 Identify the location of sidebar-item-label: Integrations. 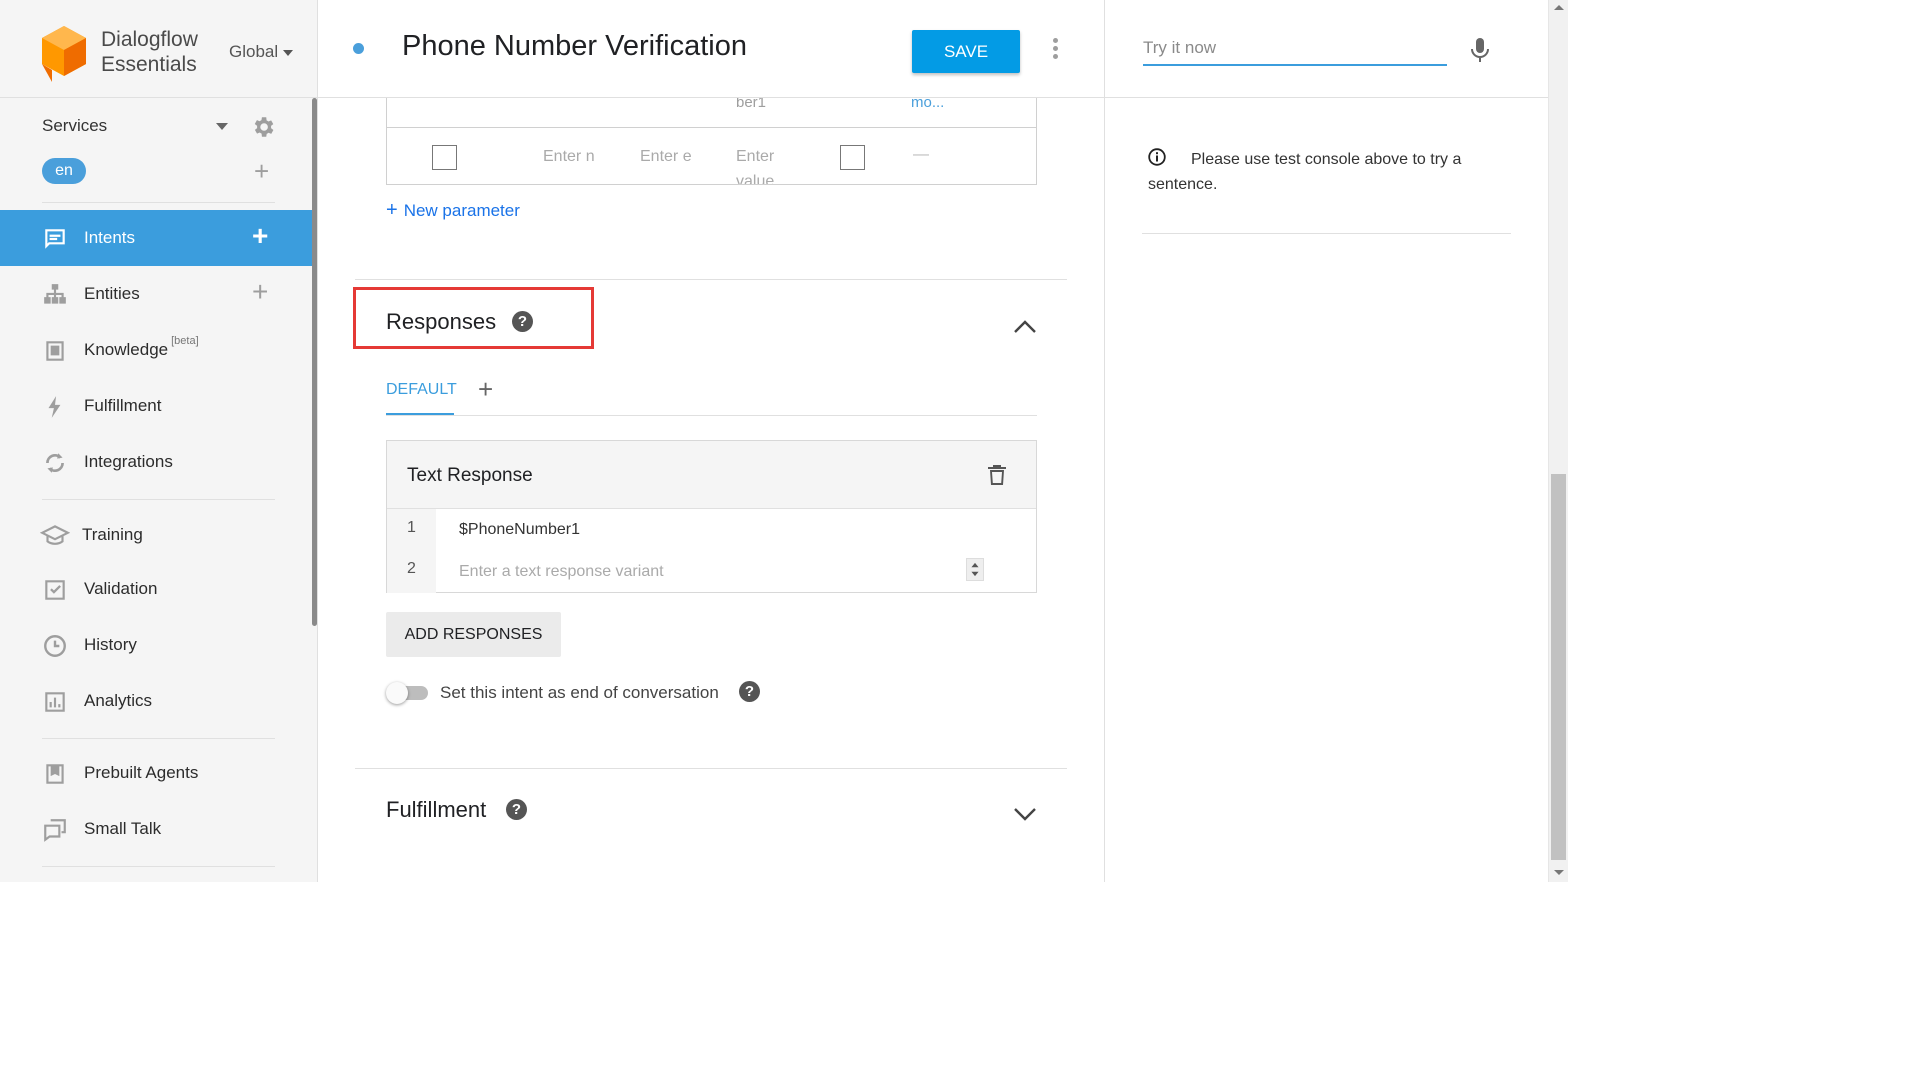
(128, 461).